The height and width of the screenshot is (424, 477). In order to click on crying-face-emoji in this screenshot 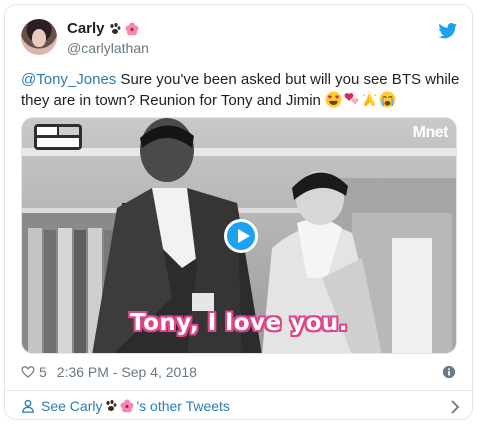, I will do `click(387, 99)`.